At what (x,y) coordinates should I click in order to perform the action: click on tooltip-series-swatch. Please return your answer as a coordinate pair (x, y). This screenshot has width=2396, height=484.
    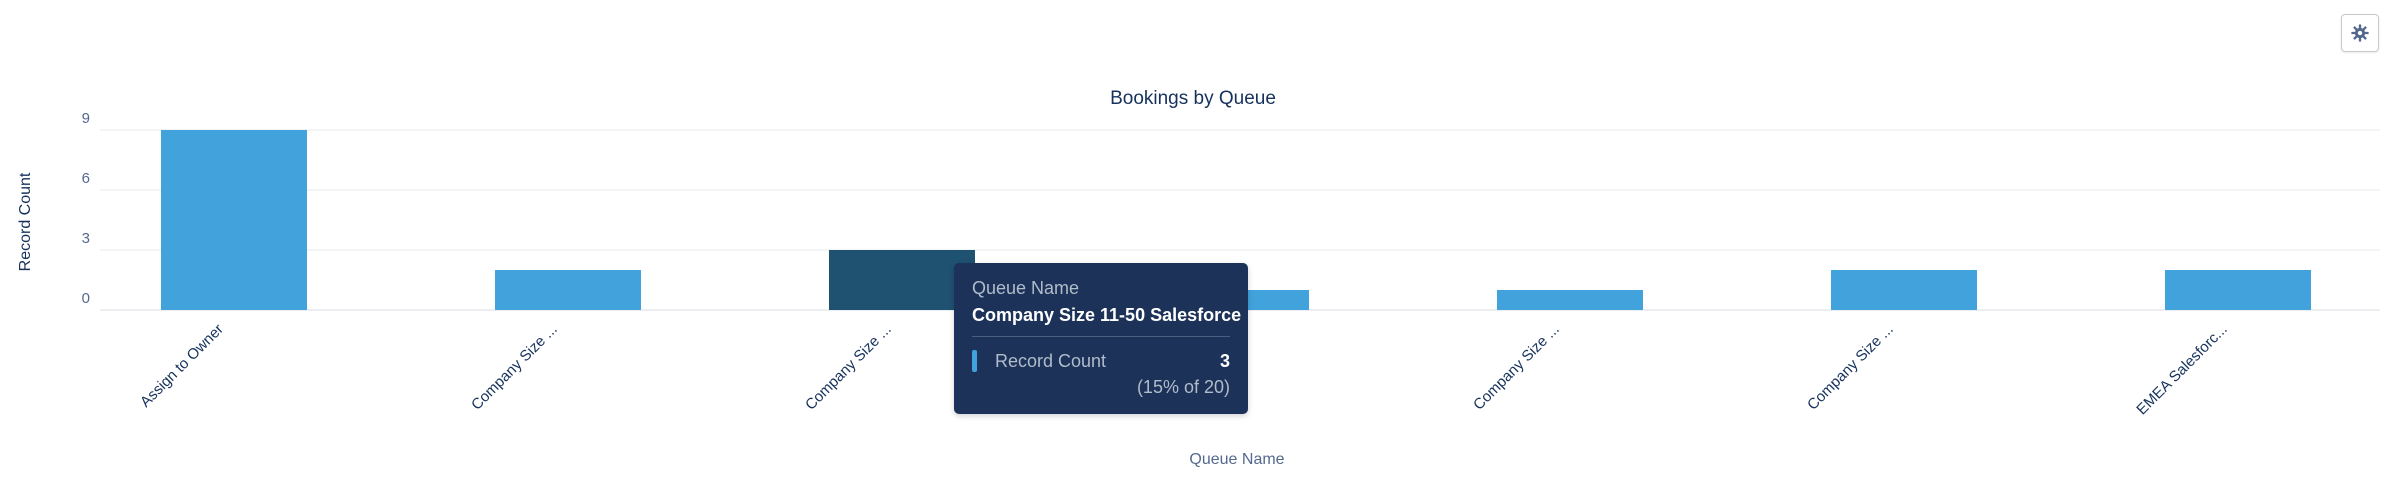
    Looking at the image, I should click on (974, 361).